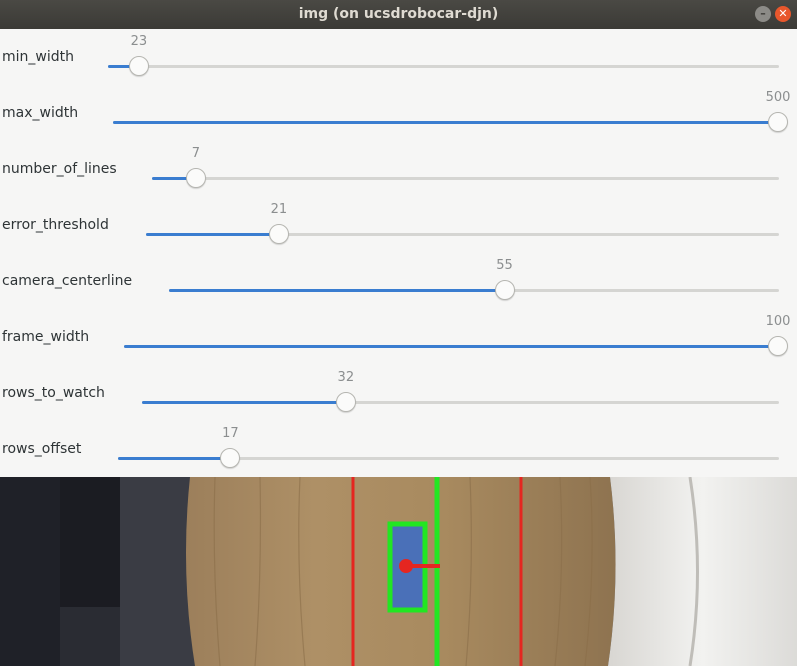 The height and width of the screenshot is (666, 797). I want to click on slider-label: number_of_lines, so click(59, 169).